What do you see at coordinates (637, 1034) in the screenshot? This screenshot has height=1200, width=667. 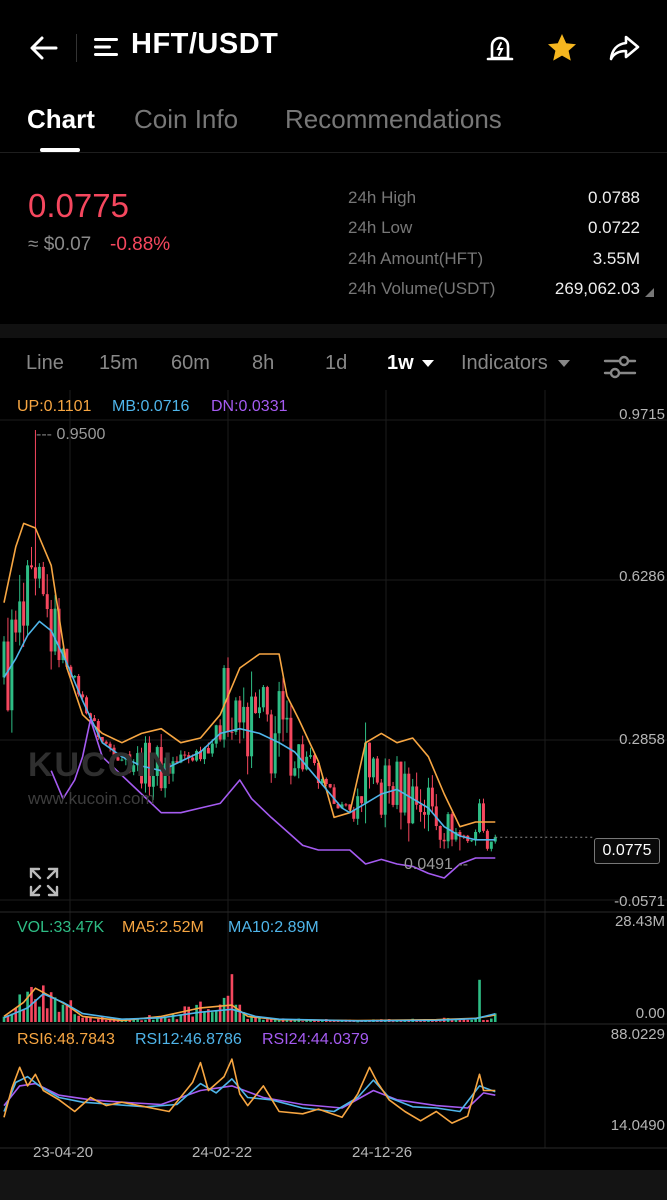 I see `rsi-axis-tick: 88.0229` at bounding box center [637, 1034].